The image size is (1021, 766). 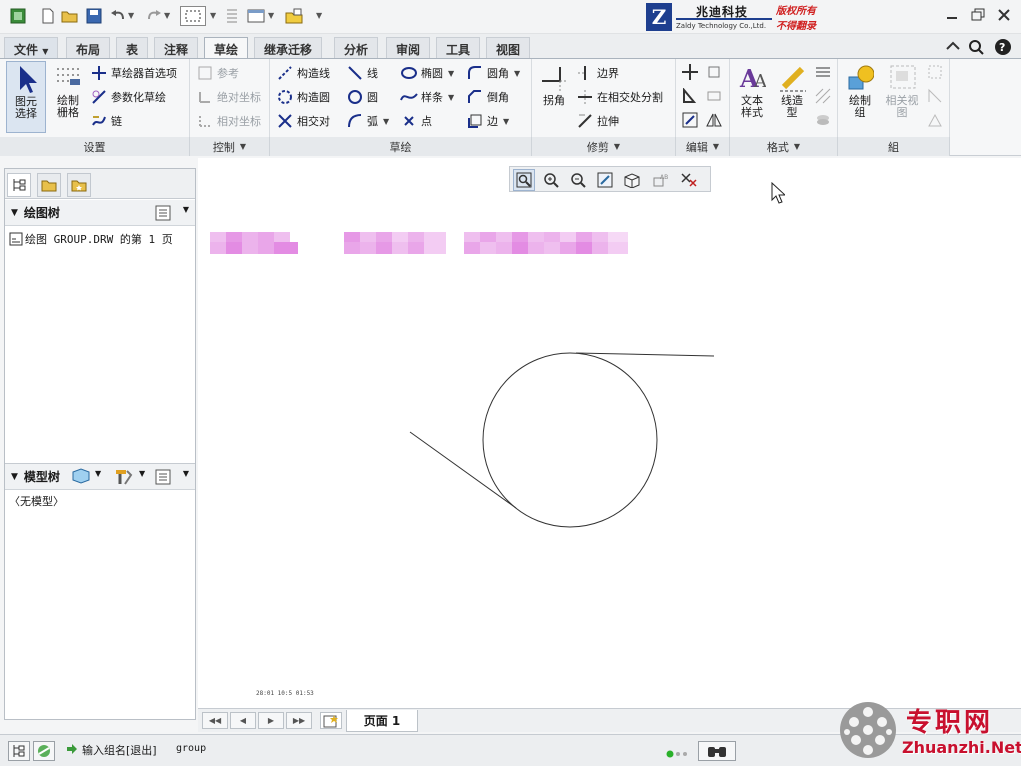 I want to click on crop-icon, so click(x=714, y=72).